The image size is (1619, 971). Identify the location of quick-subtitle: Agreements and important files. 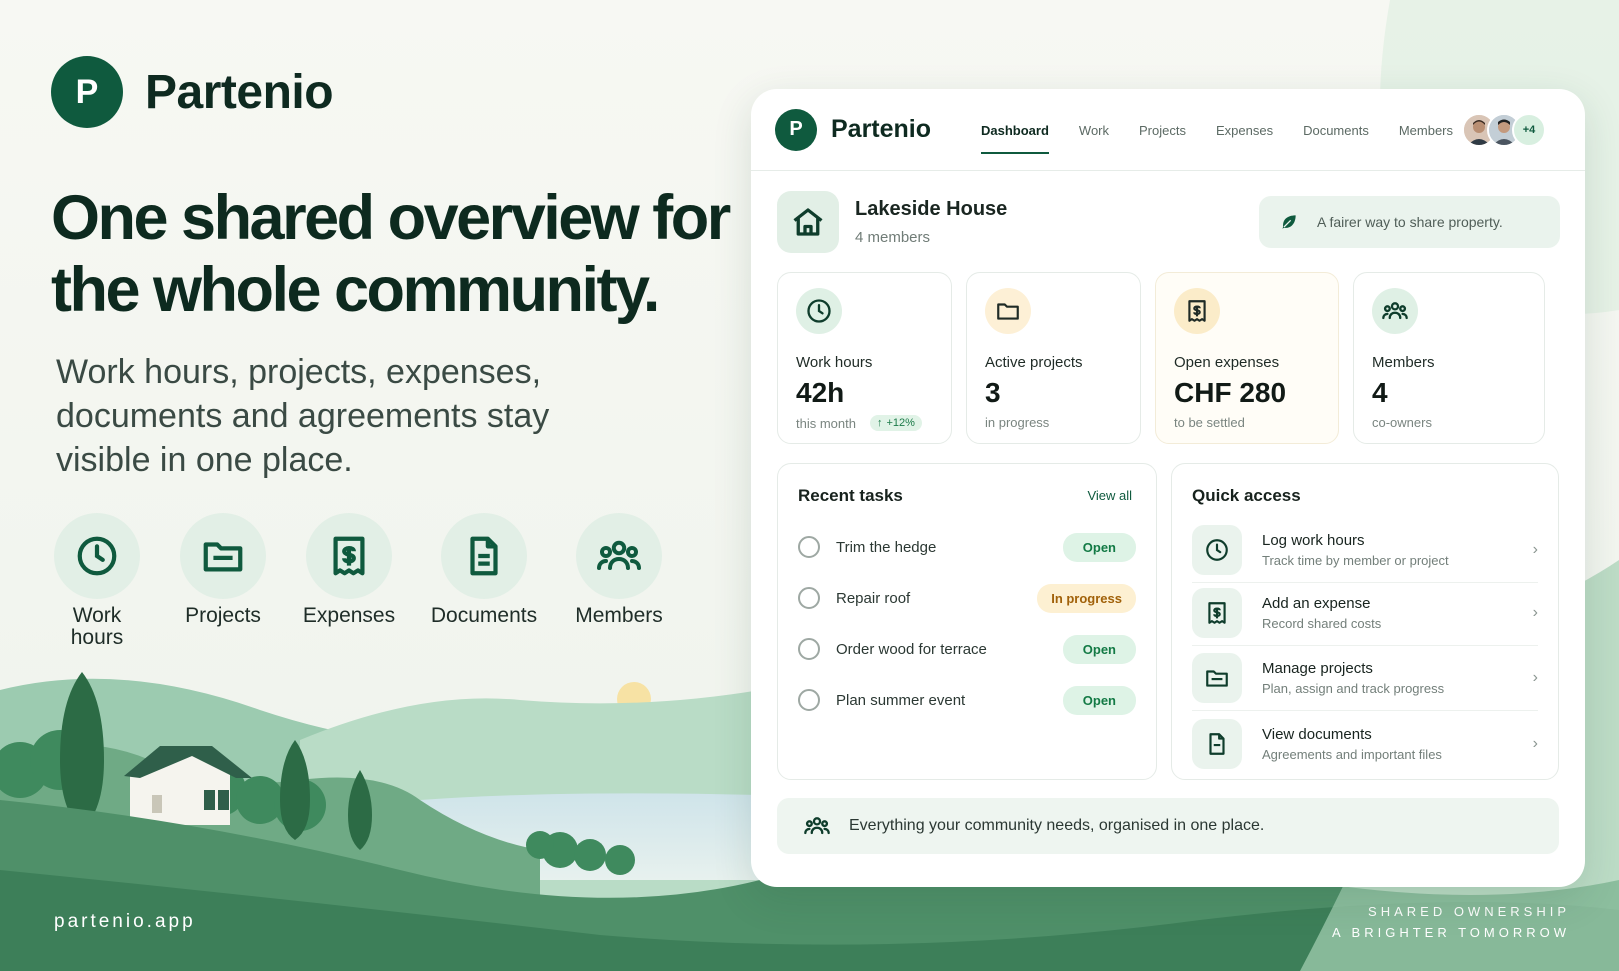
(1352, 754).